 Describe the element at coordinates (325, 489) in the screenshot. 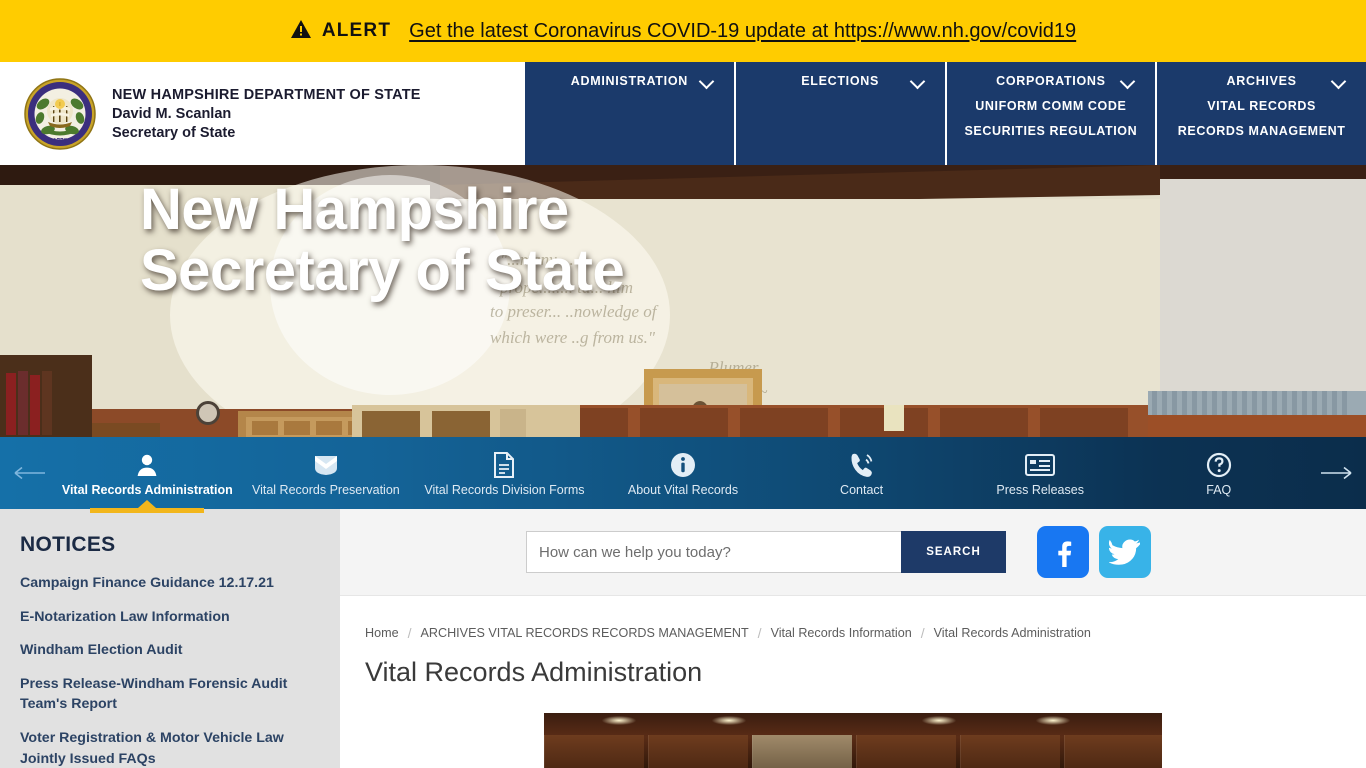

I see `inav-label: Vital Records Preservation` at that location.